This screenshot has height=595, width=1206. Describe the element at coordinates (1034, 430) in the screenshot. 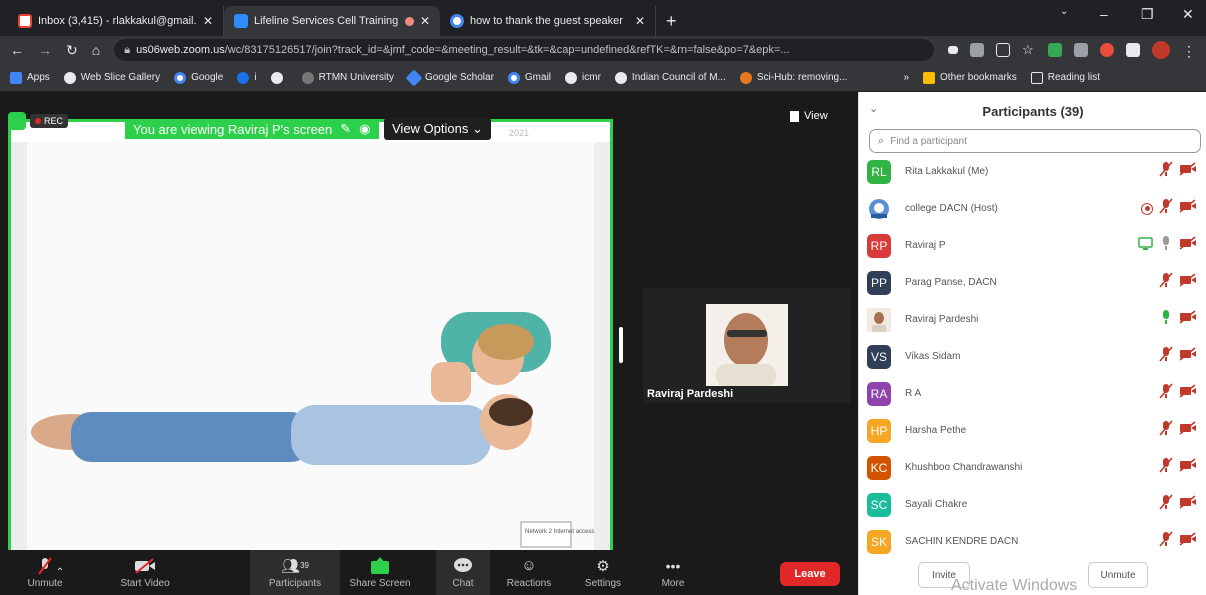

I see `participant-row: HP Harsha Pethe` at that location.